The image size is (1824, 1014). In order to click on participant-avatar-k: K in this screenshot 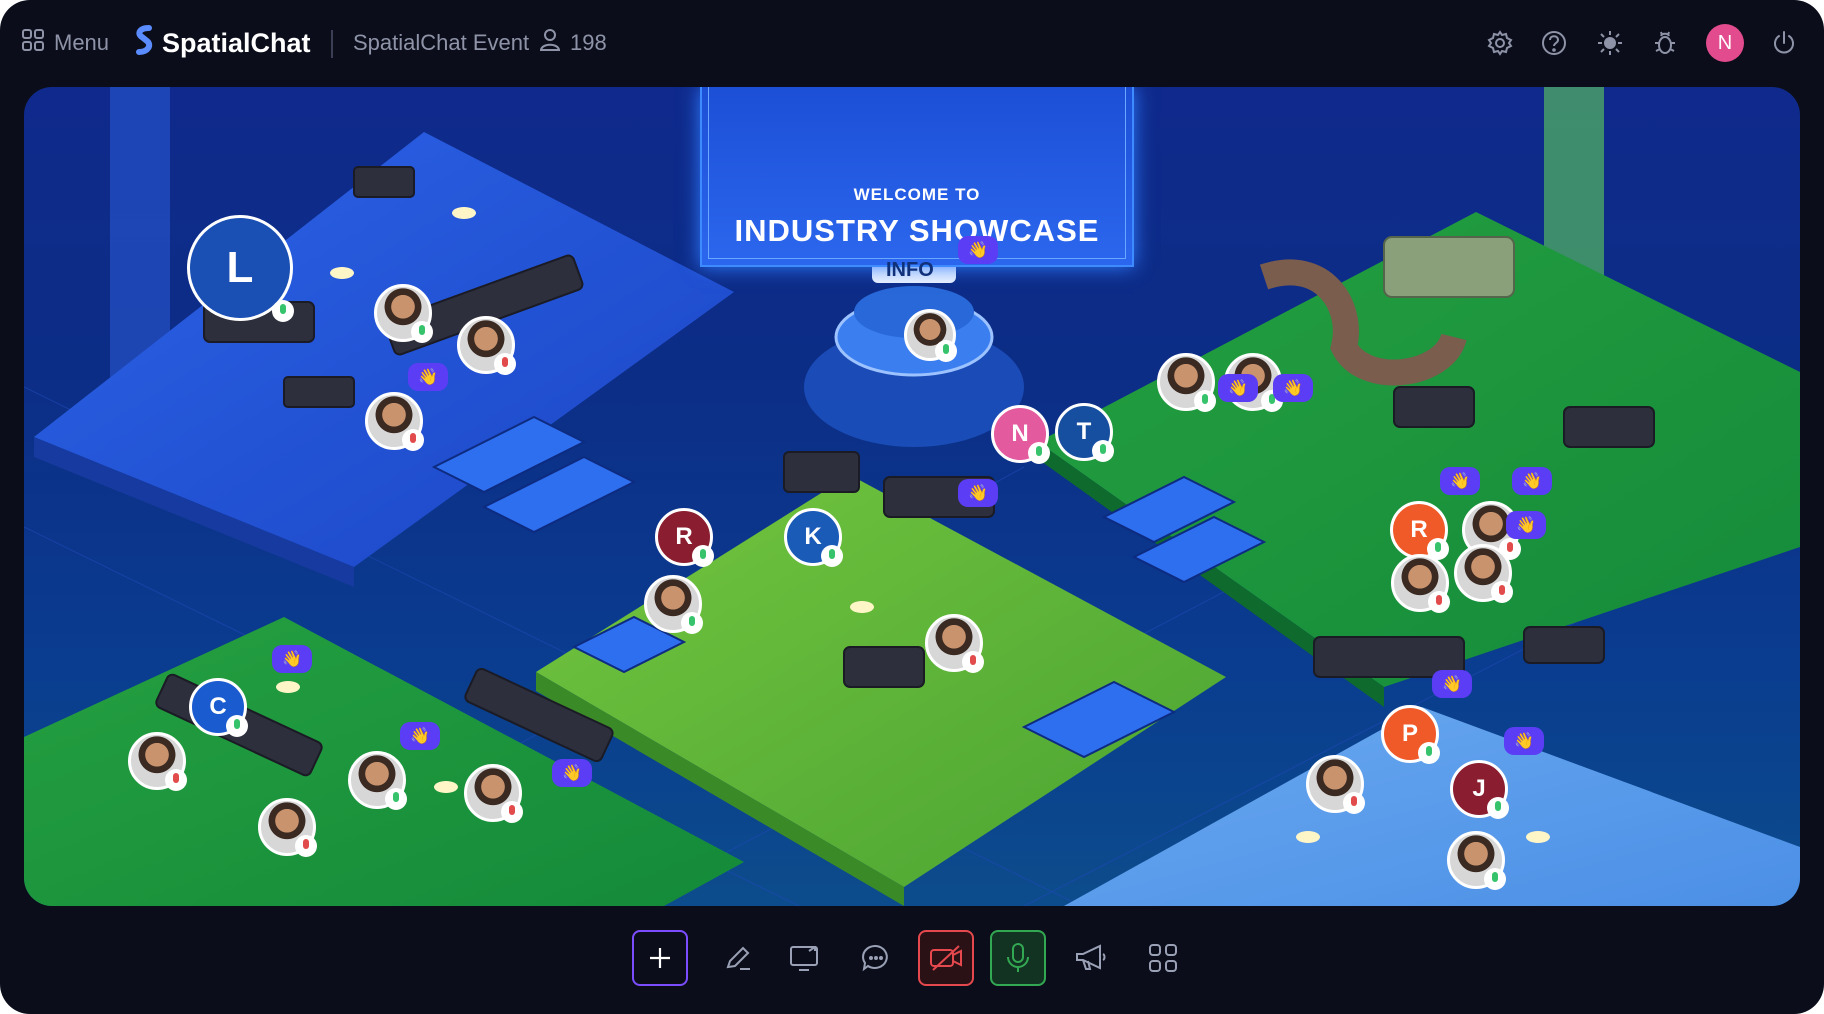, I will do `click(813, 537)`.